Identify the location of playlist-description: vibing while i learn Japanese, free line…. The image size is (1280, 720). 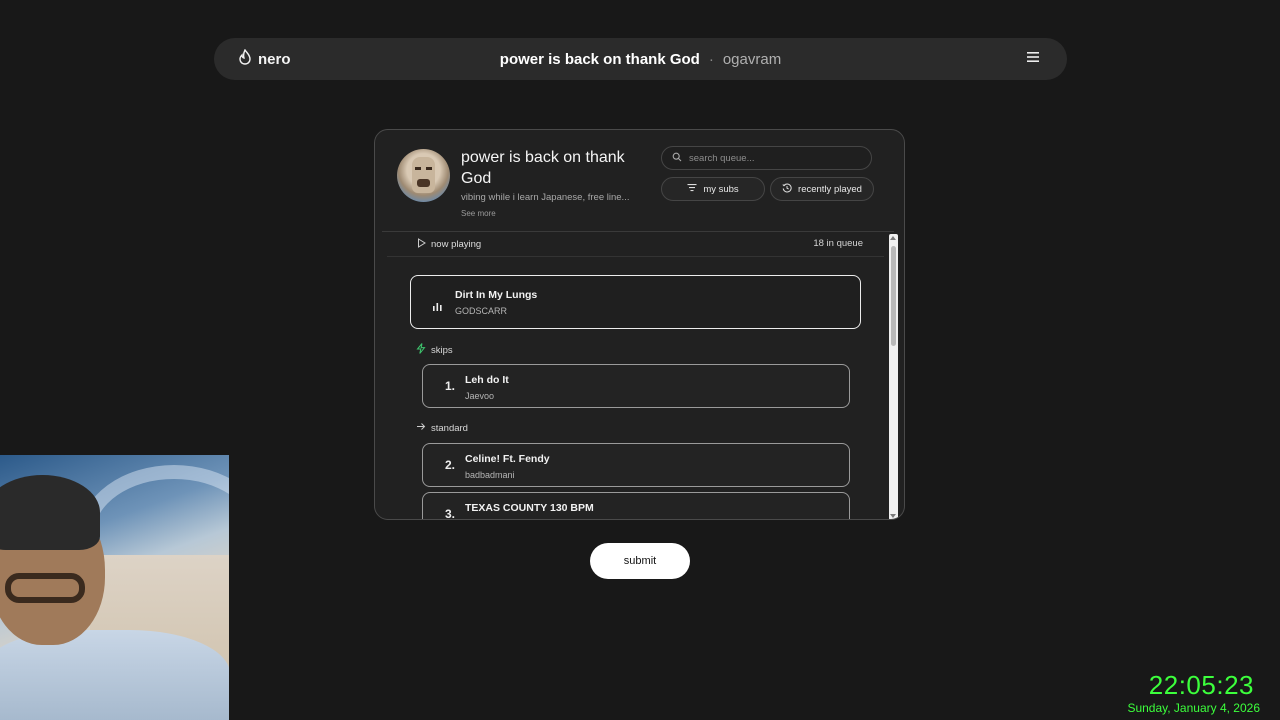
(545, 197).